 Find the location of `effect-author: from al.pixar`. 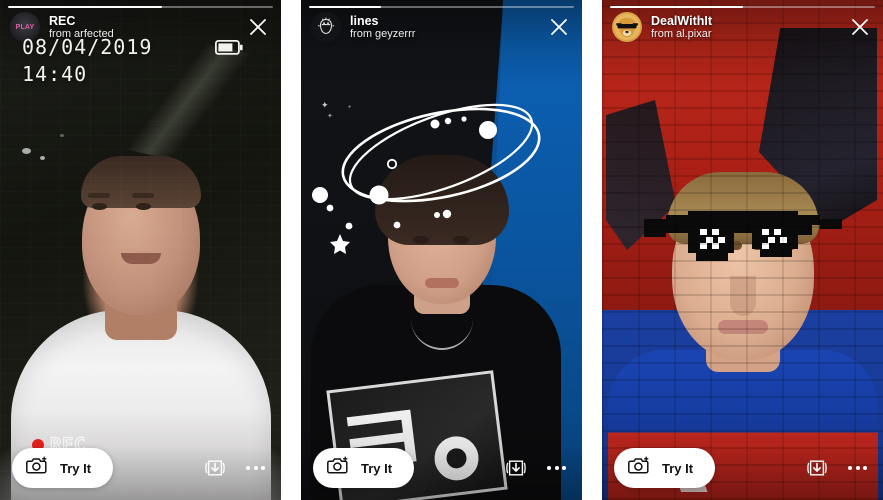

effect-author: from al.pixar is located at coordinates (681, 33).